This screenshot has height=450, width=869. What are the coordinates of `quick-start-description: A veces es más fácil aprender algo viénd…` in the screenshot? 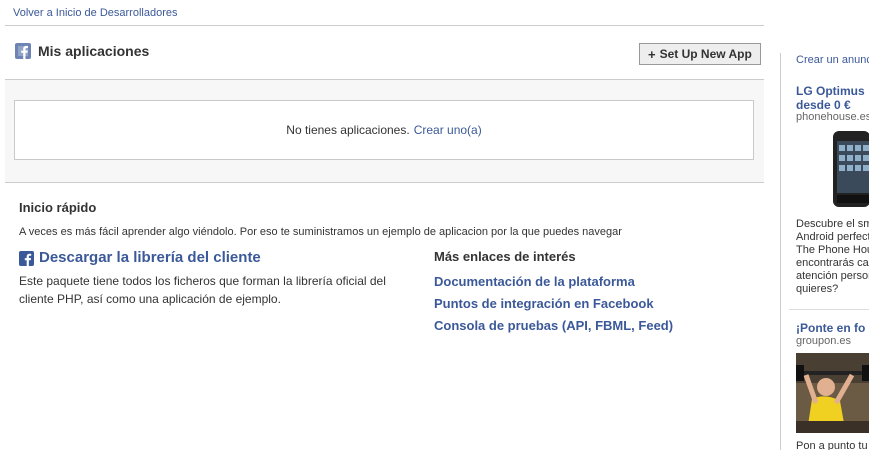 It's located at (320, 232).